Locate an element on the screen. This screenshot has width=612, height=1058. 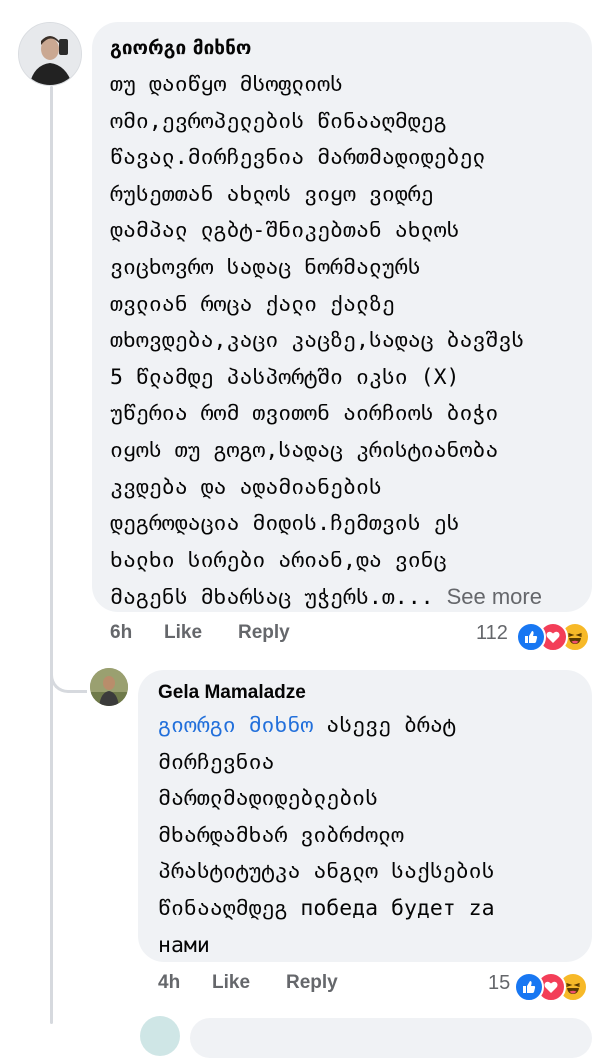
comment-line: უწერია რომ თვითონ აირჩიოს ბიჭი is located at coordinates (304, 414).